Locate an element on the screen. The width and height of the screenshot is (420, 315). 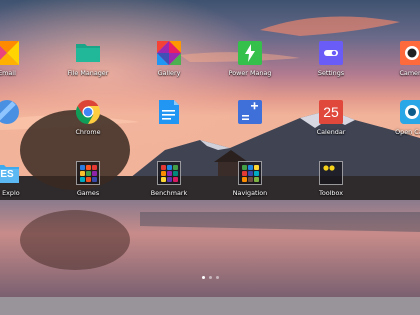
app-calculator is located at coordinates (250, 114).